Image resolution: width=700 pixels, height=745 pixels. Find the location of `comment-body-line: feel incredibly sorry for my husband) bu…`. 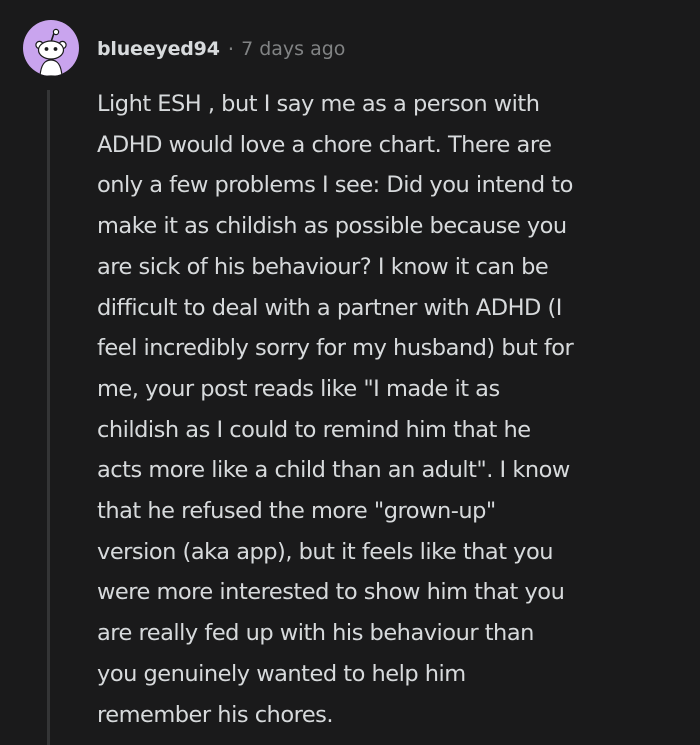

comment-body-line: feel incredibly sorry for my husband) bu… is located at coordinates (335, 348).